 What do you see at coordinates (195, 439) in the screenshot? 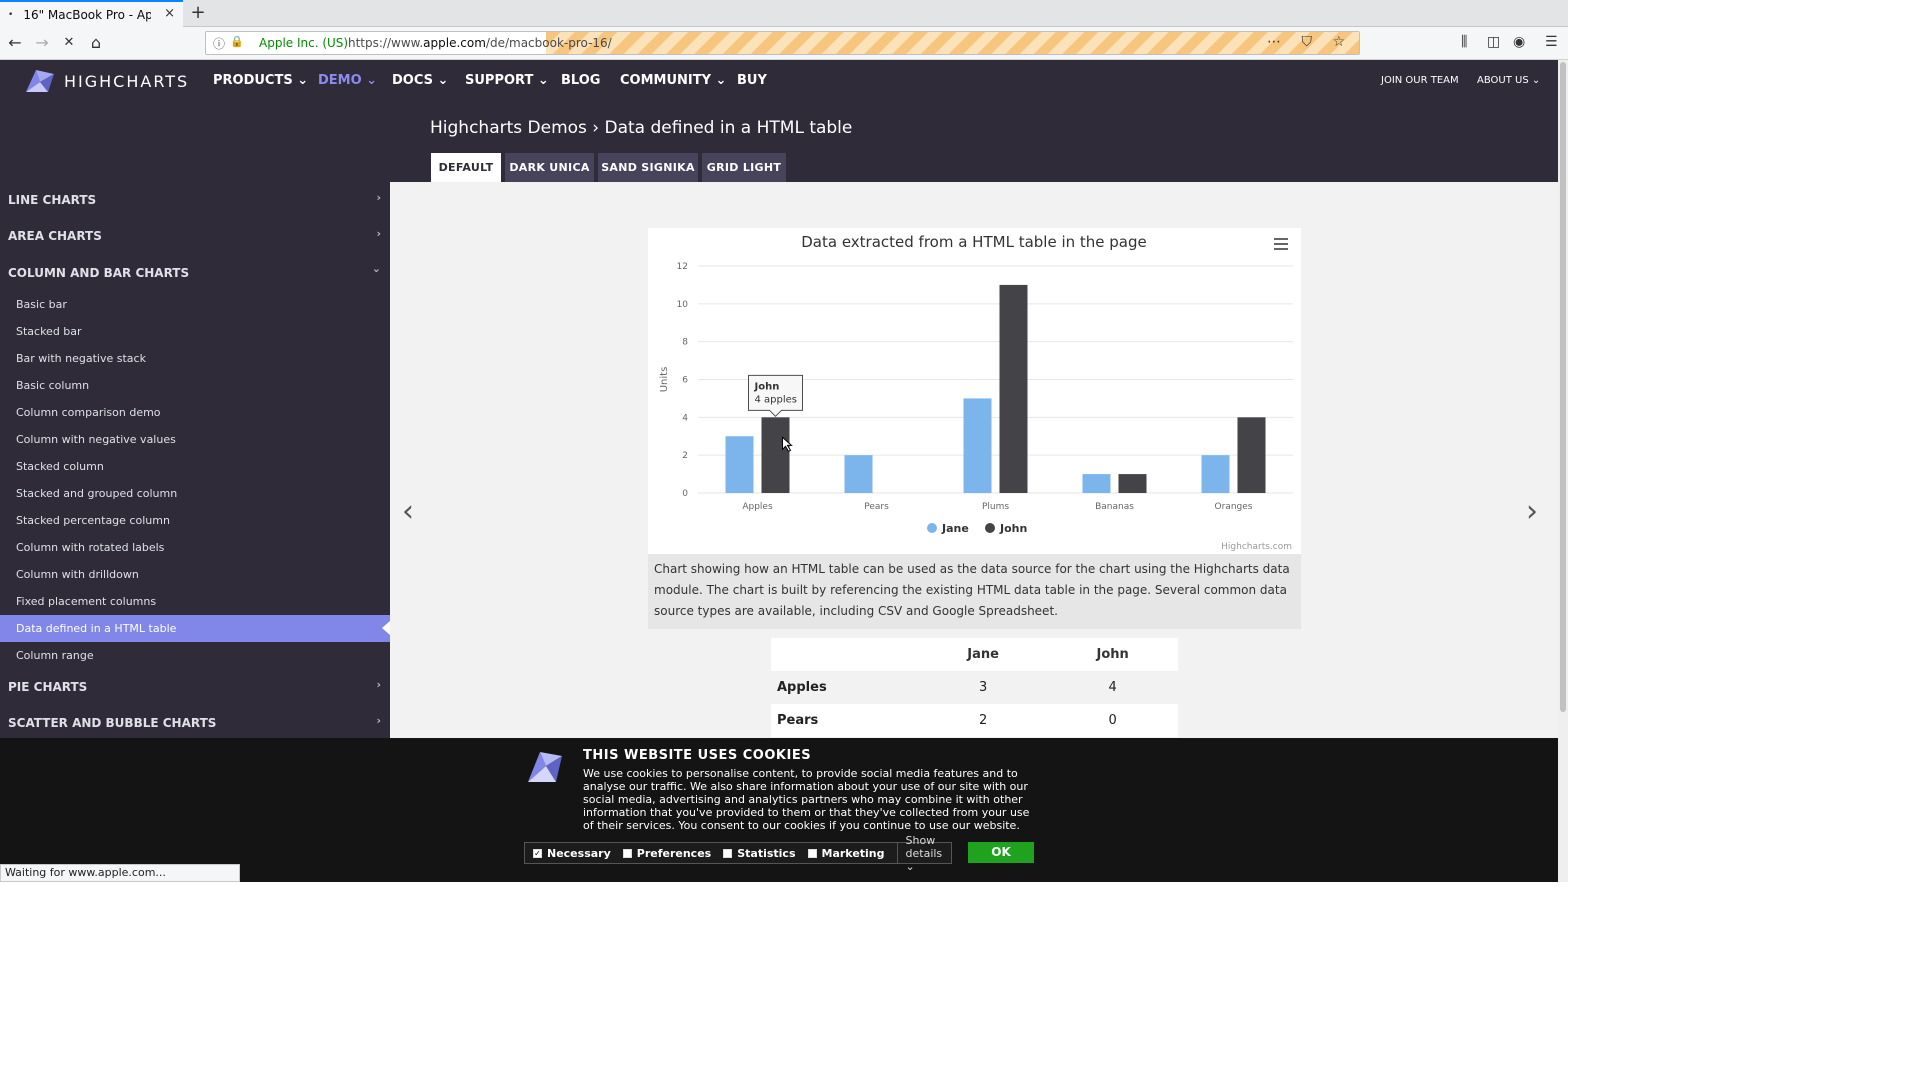
I see `sidebar-item-column-negative-values: Column with negative values` at bounding box center [195, 439].